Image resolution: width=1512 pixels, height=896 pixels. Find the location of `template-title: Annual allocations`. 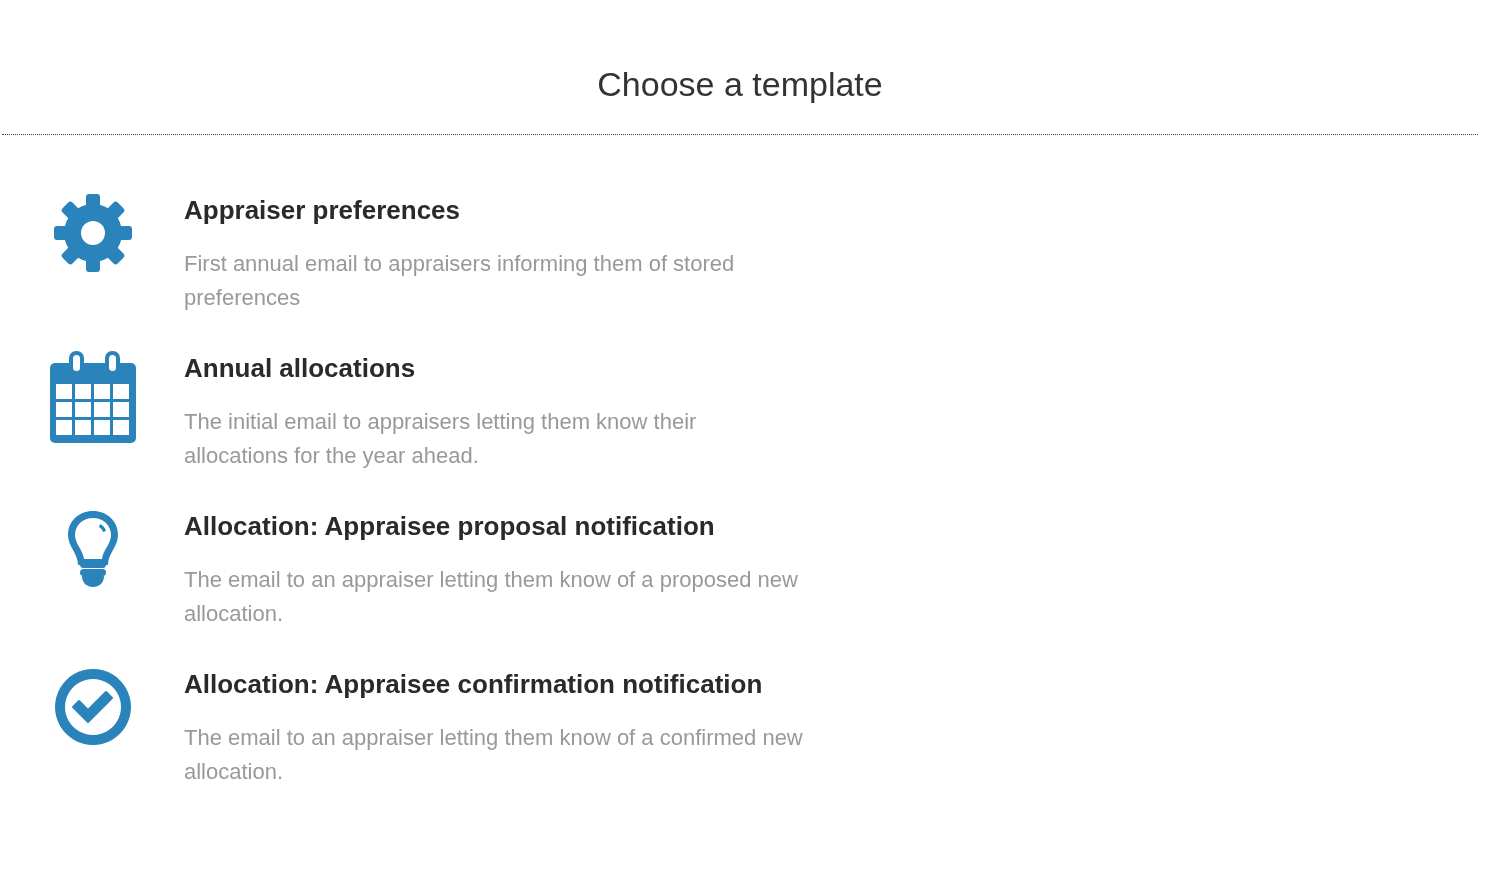

template-title: Annual allocations is located at coordinates (494, 368).